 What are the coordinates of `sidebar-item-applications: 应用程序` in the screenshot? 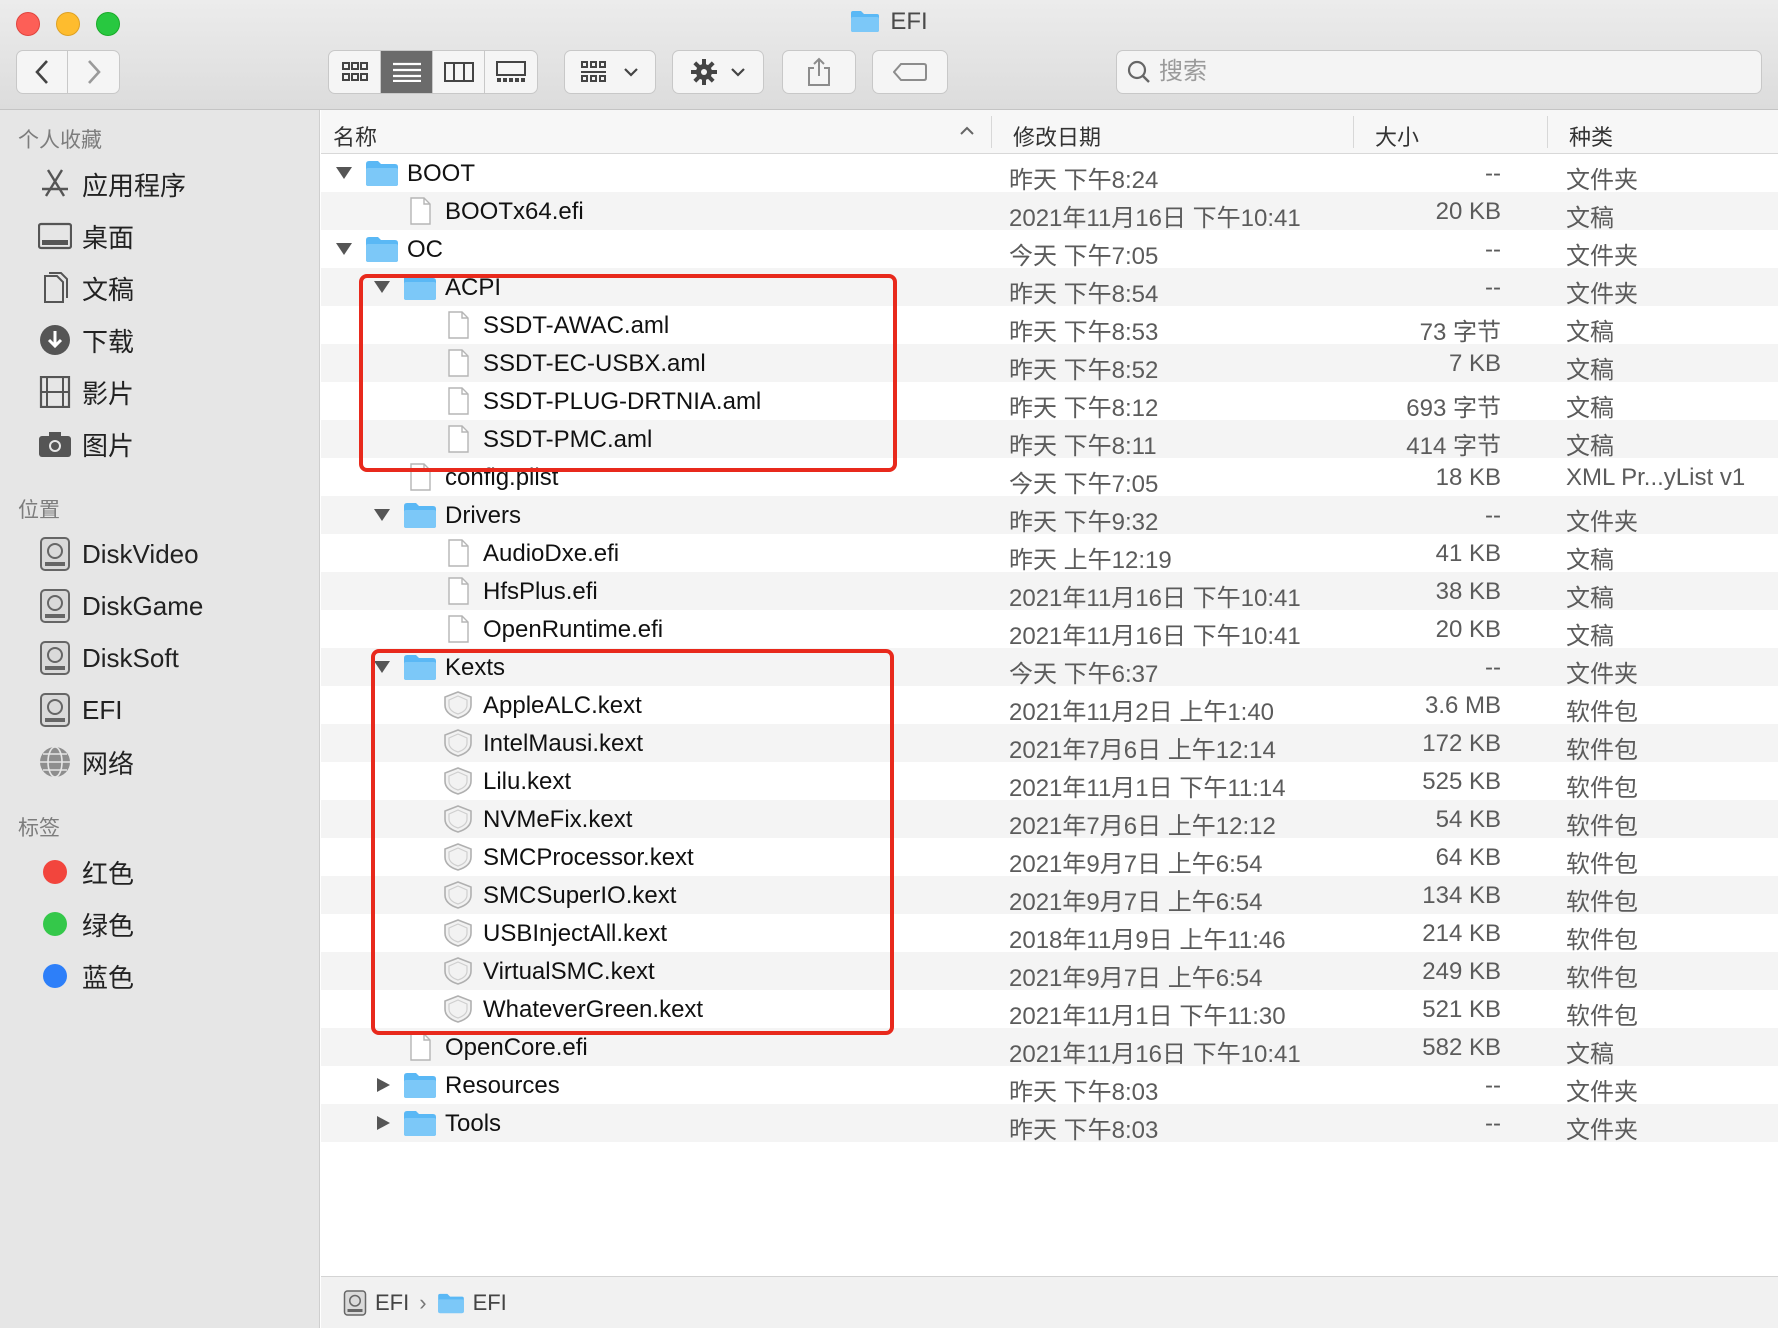 It's located at (111, 184).